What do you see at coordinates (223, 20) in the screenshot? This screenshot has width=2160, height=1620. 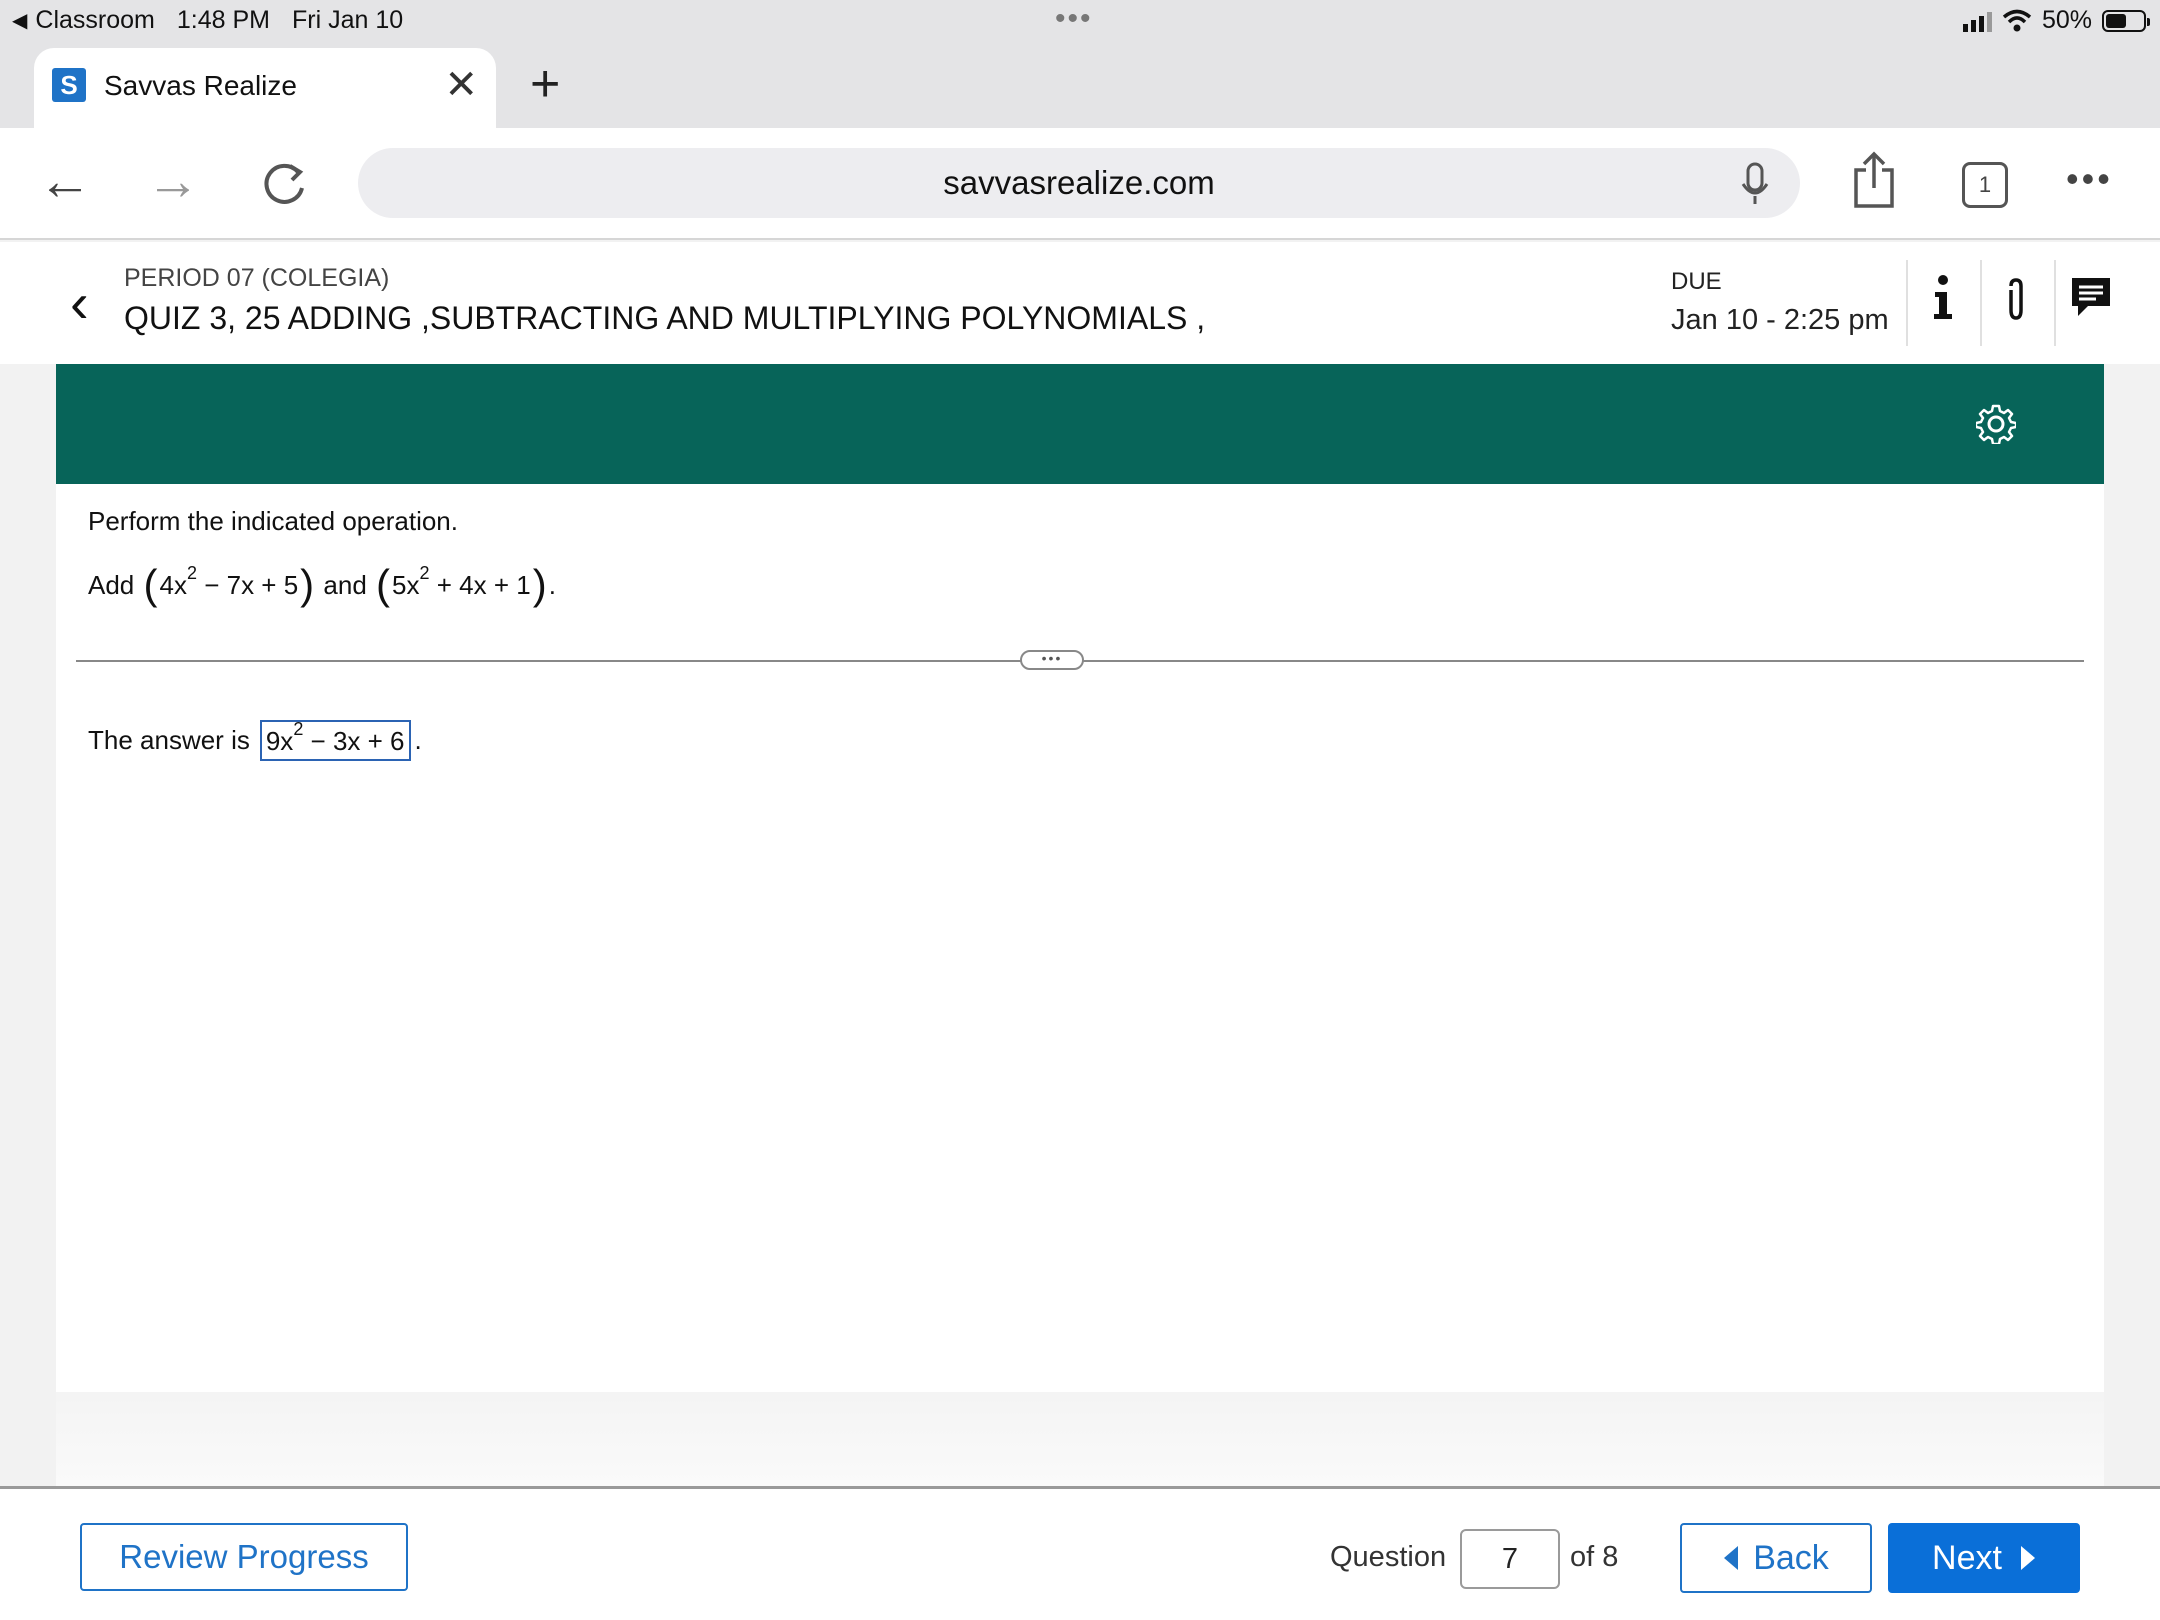 I see `status-time: 1:48 PM` at bounding box center [223, 20].